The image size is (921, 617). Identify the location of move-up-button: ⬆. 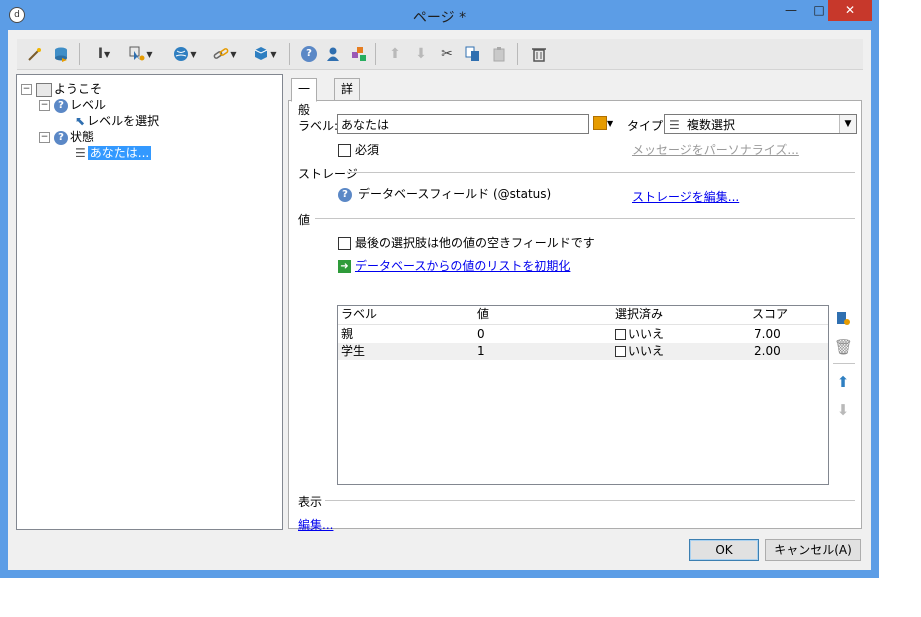
(843, 382).